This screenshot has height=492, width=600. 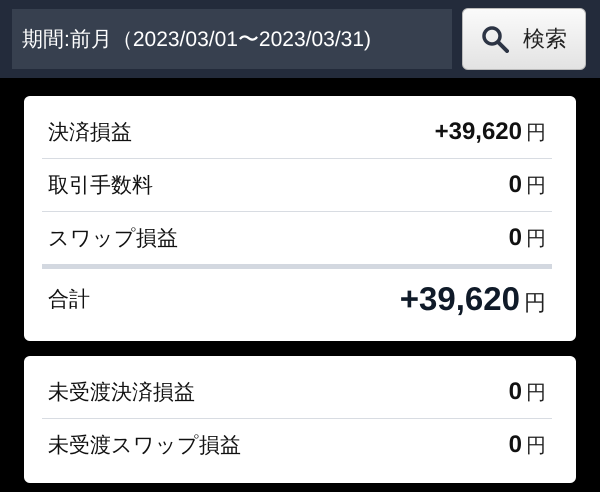 What do you see at coordinates (524, 39) in the screenshot?
I see `search-button: 検索` at bounding box center [524, 39].